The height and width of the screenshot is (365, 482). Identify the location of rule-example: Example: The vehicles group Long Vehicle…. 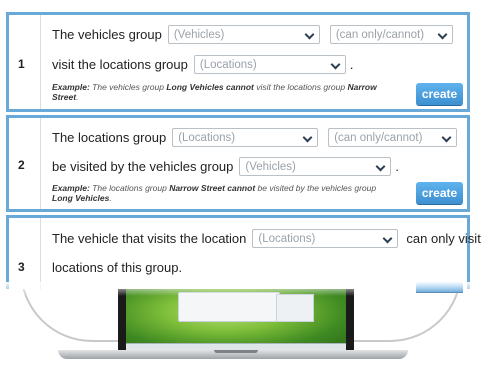
(222, 92).